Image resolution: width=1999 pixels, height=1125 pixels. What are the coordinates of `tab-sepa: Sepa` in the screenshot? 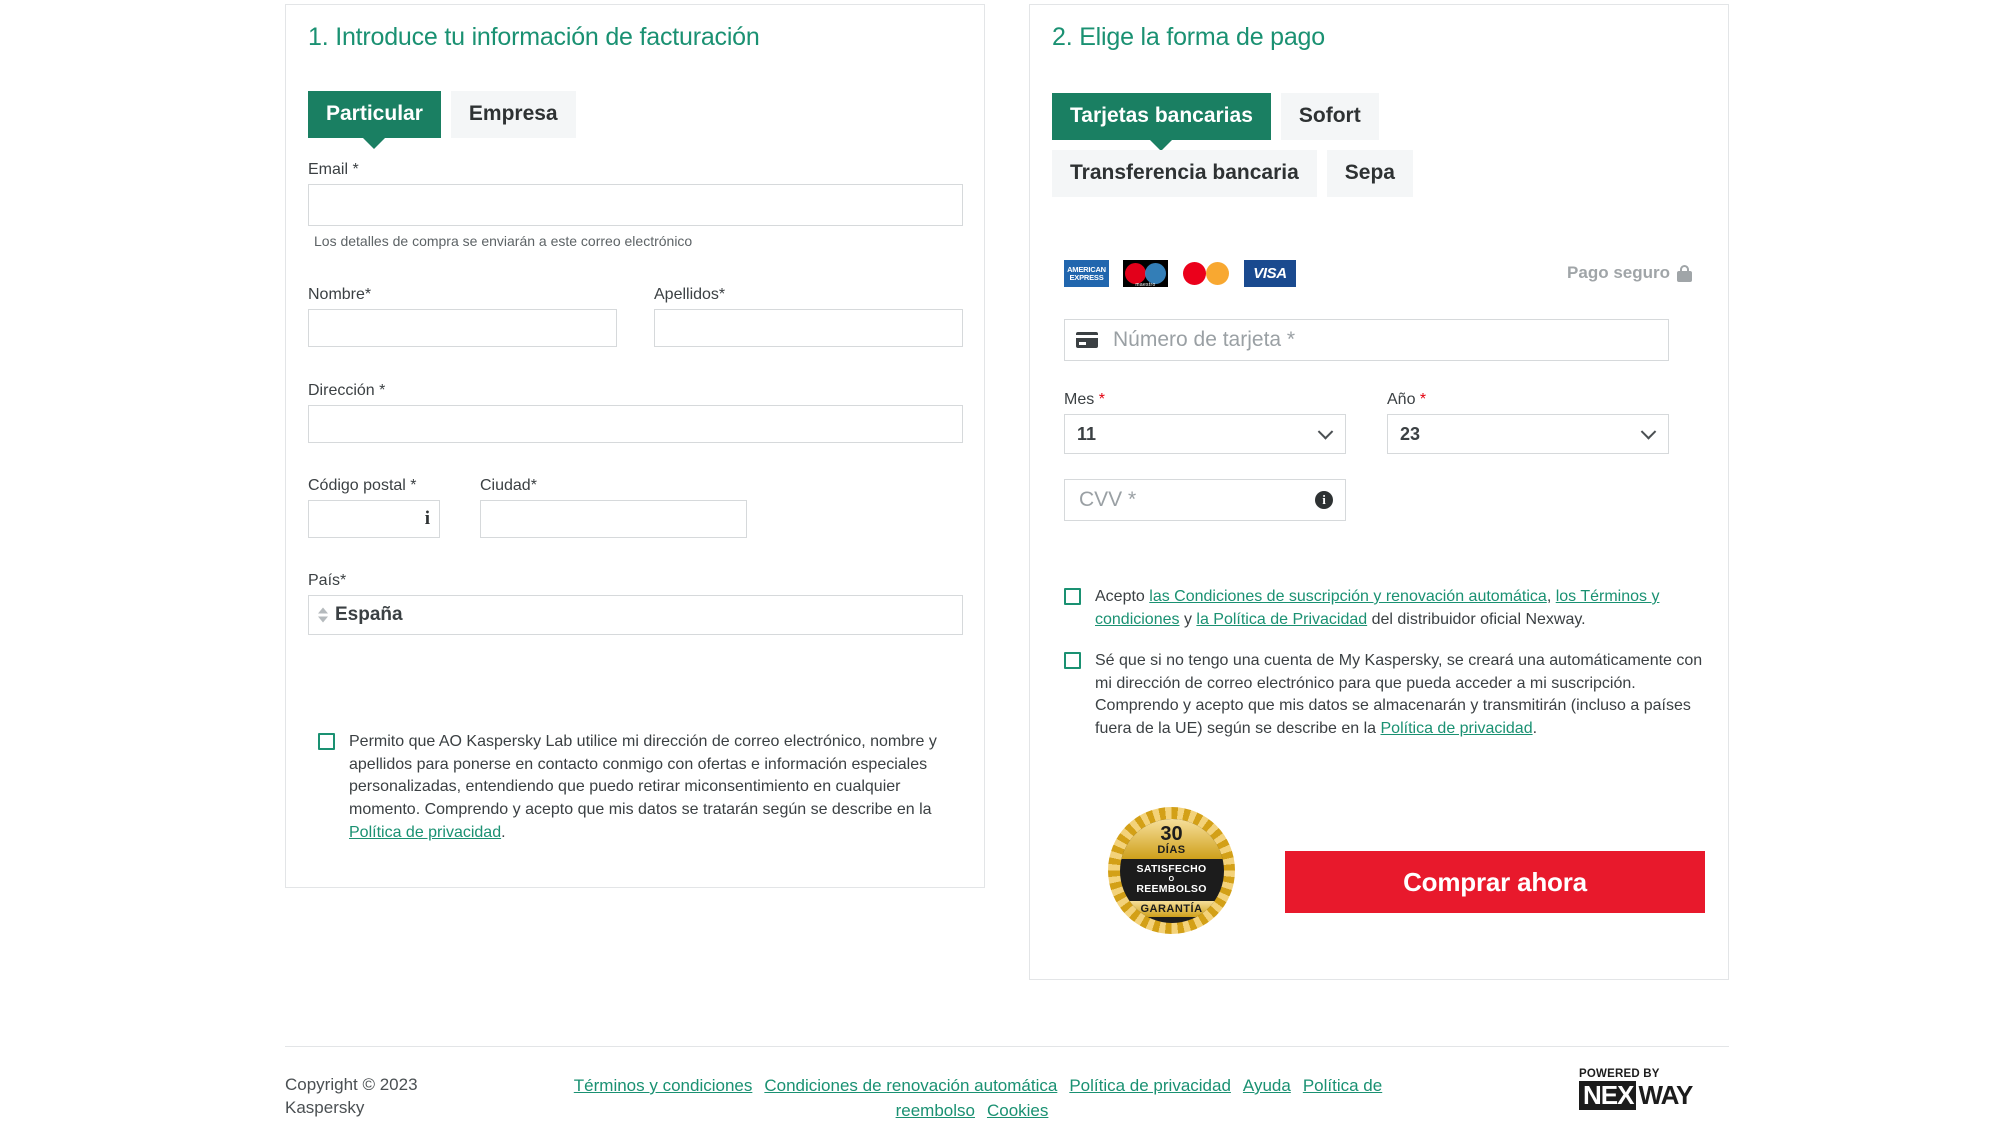 It's located at (1369, 174).